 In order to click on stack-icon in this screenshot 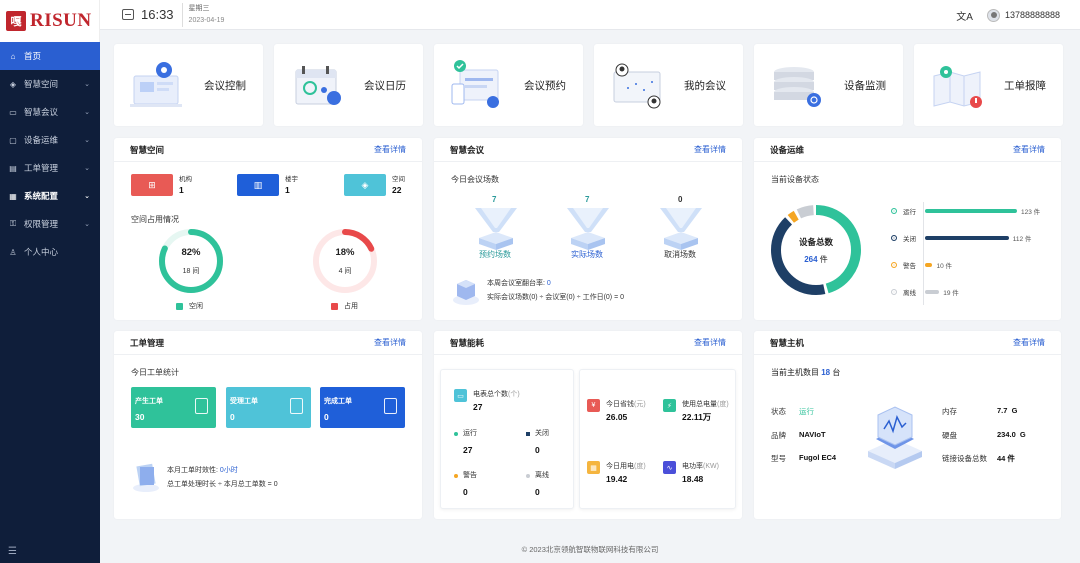, I will do `click(466, 292)`.